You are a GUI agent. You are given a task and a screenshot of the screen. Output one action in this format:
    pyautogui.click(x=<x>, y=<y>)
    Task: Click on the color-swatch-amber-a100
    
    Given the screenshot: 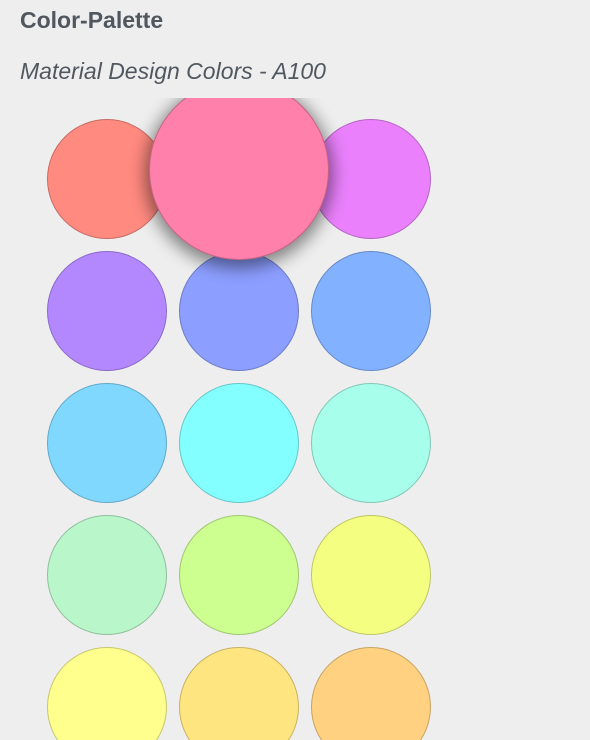 What is the action you would take?
    pyautogui.click(x=239, y=693)
    